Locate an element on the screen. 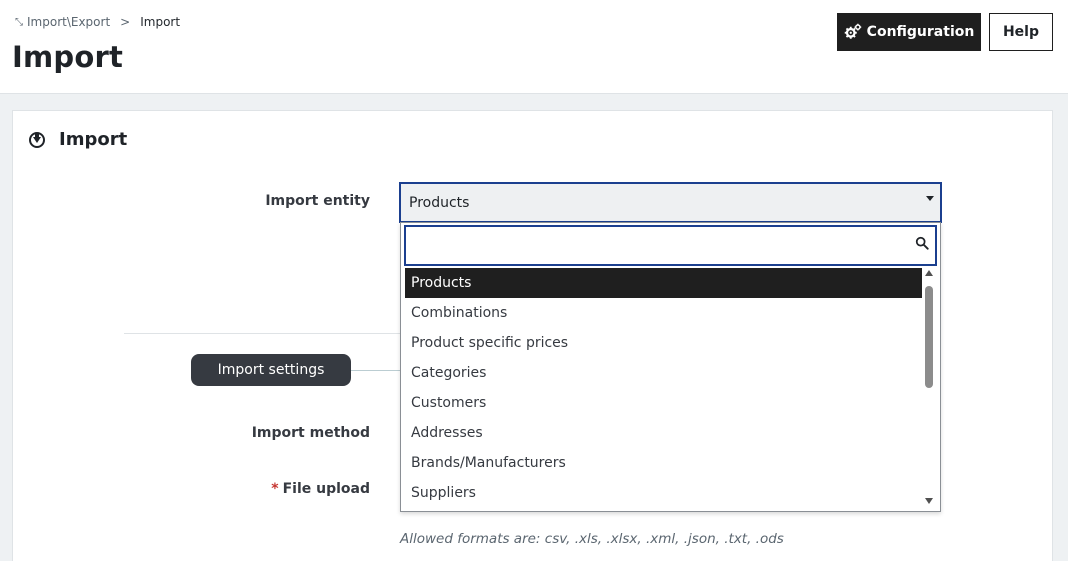 The image size is (1068, 561). dropdown-option: Categories is located at coordinates (663, 373).